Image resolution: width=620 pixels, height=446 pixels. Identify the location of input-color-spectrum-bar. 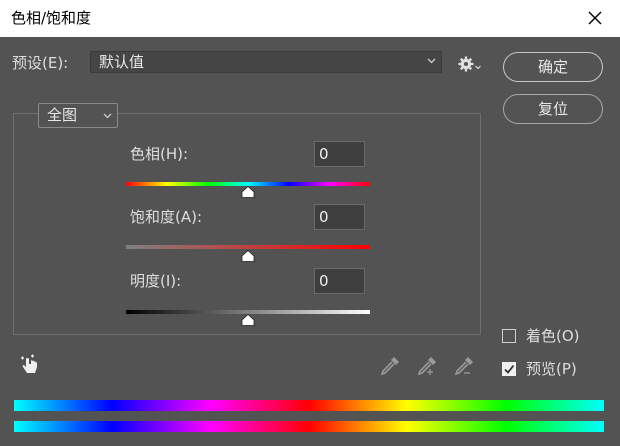
(309, 405).